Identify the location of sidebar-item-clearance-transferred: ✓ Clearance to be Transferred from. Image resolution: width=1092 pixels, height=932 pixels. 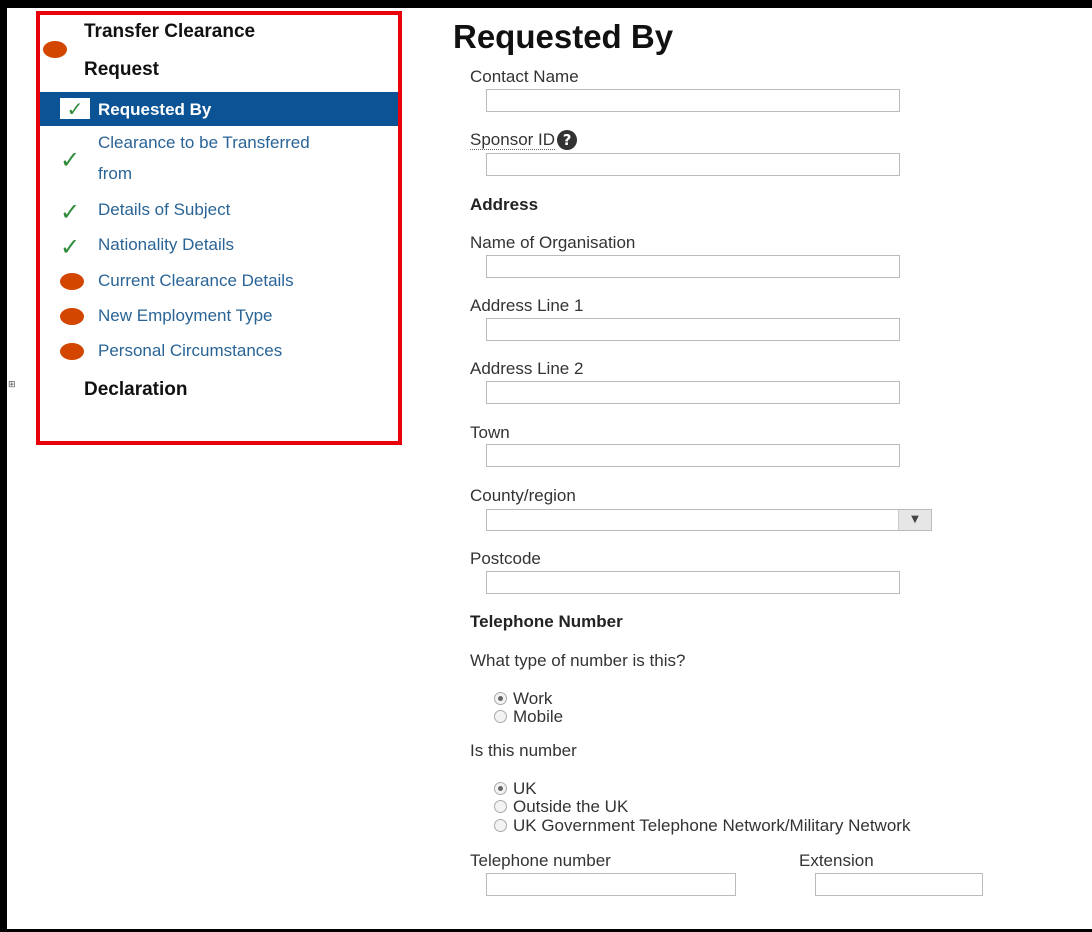
(219, 160).